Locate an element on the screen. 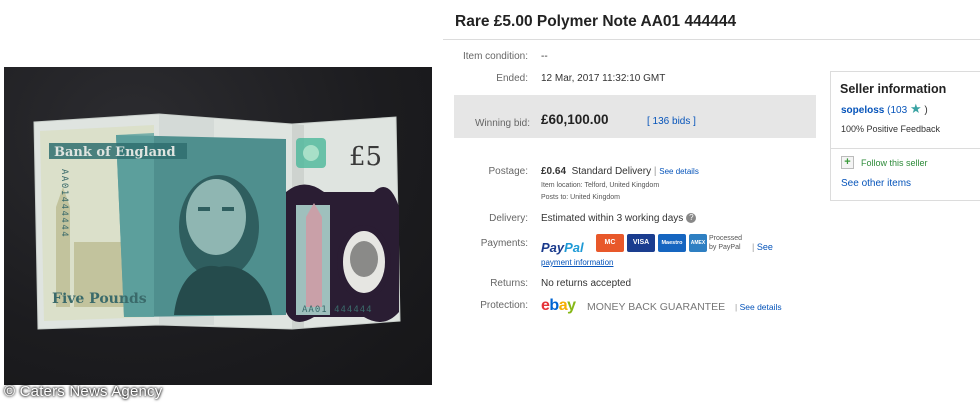 Image resolution: width=980 pixels, height=403 pixels. processed-line-2: by PayPal is located at coordinates (725, 247).